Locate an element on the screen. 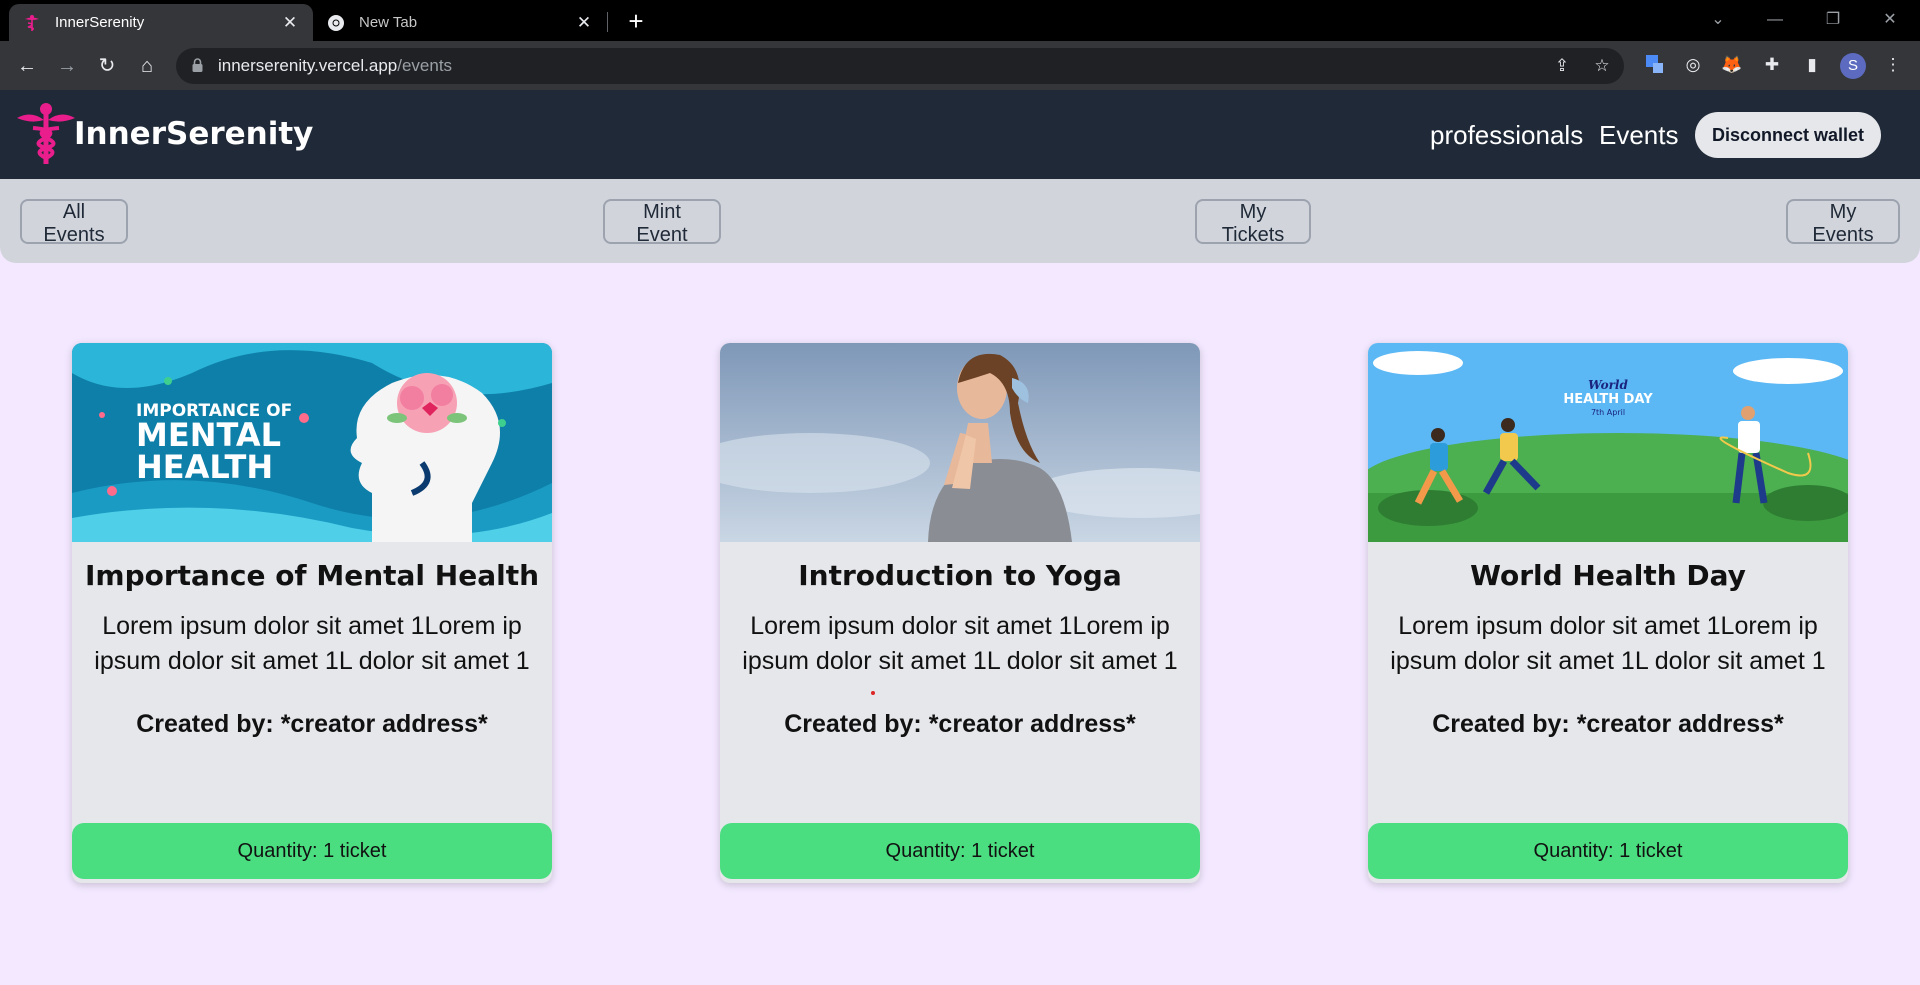 The height and width of the screenshot is (985, 1920). brand-name: InnerSerenity is located at coordinates (193, 134).